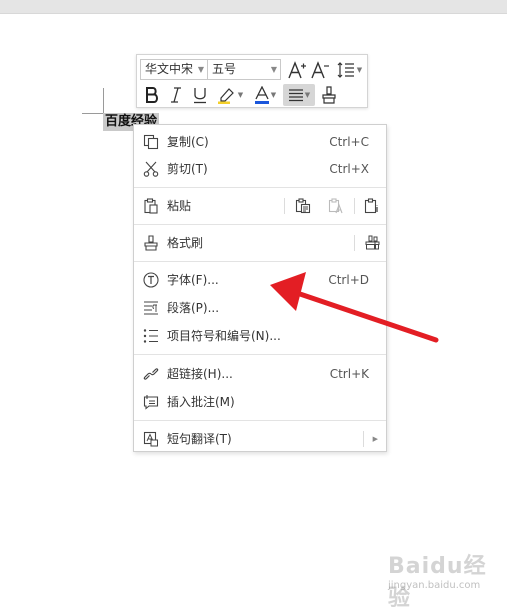  I want to click on arrow-head, so click(288, 291).